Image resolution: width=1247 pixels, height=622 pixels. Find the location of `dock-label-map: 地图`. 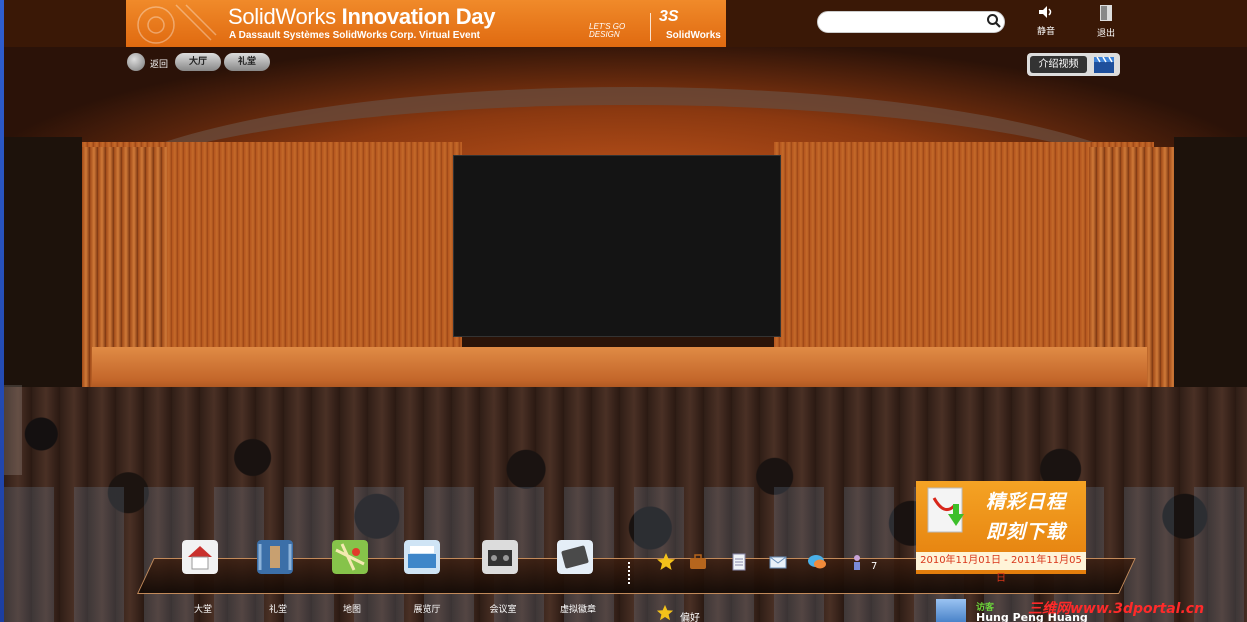

dock-label-map: 地图 is located at coordinates (351, 610).